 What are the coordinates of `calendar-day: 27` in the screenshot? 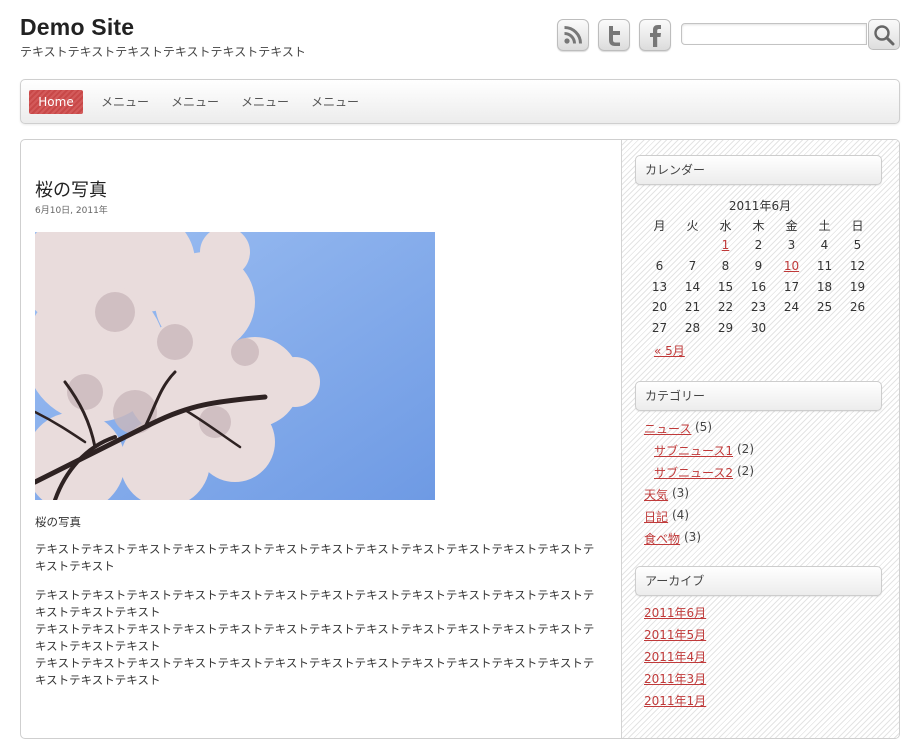 It's located at (659, 328).